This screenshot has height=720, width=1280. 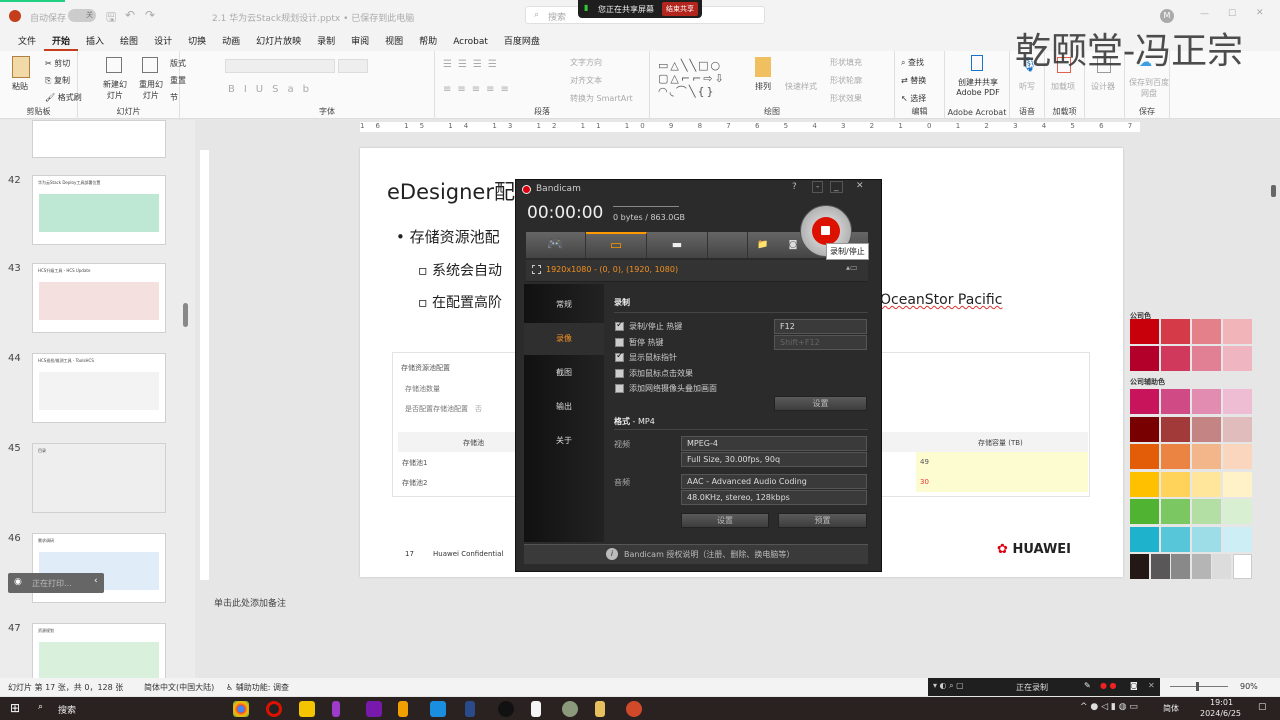 What do you see at coordinates (1063, 86) in the screenshot?
I see `addins-button: 加载项` at bounding box center [1063, 86].